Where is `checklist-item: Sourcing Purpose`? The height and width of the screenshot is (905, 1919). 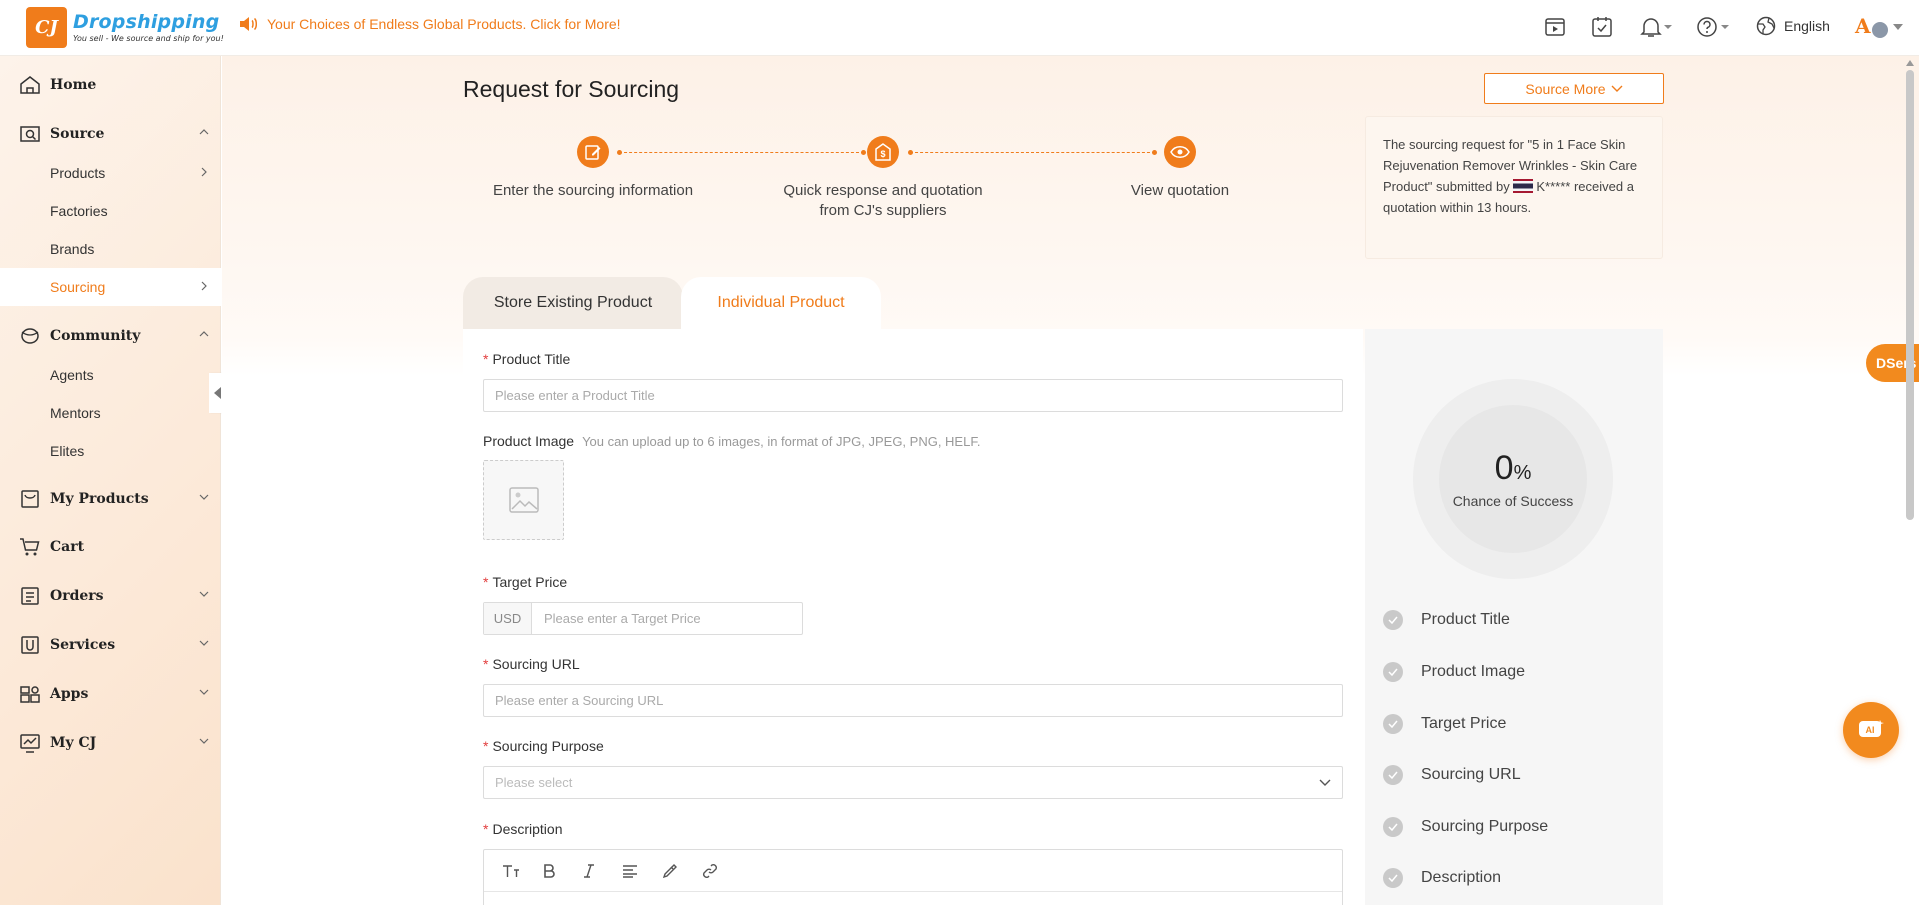
checklist-item: Sourcing Purpose is located at coordinates (1465, 827).